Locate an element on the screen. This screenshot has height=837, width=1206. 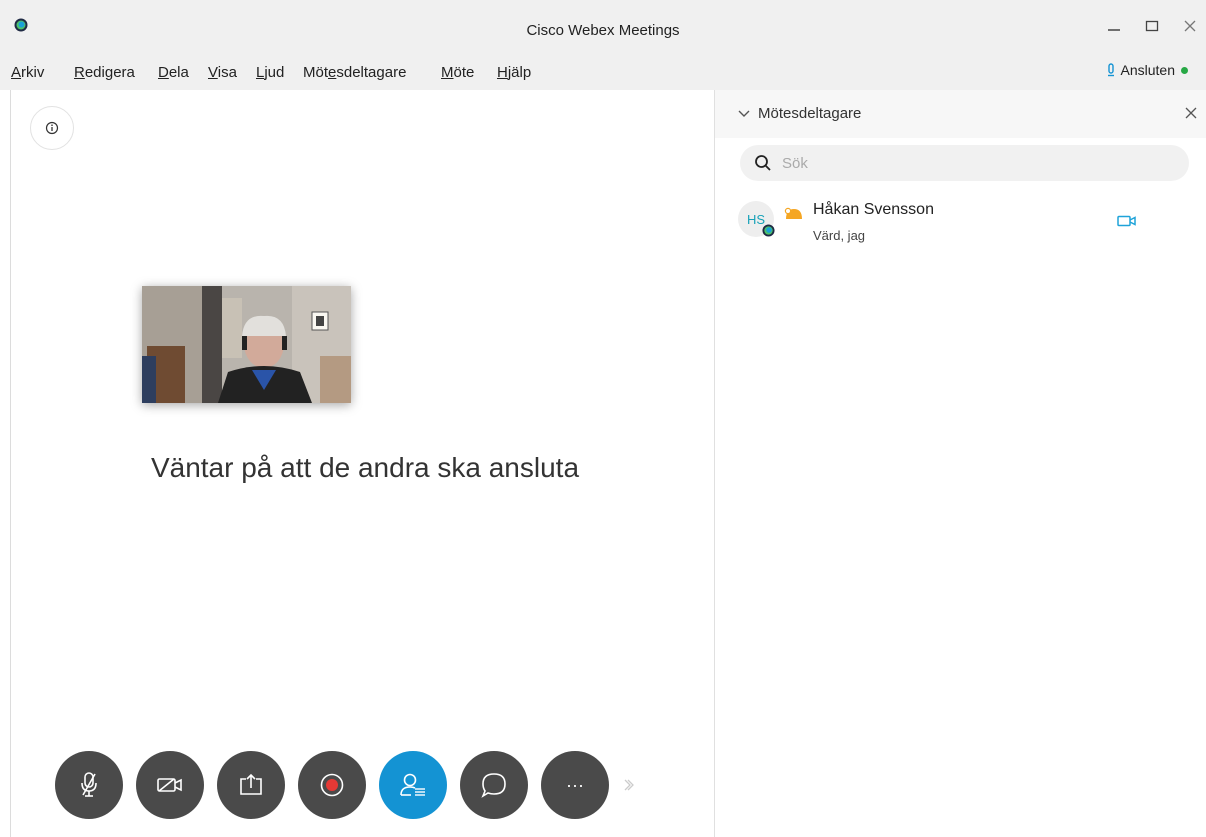
self-view-video is located at coordinates (246, 344).